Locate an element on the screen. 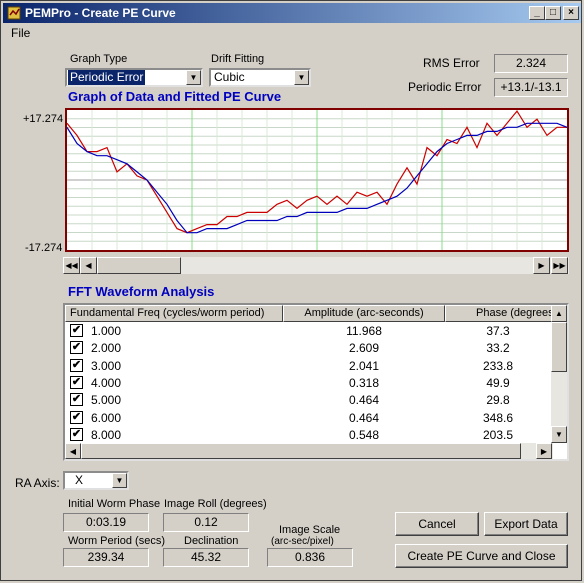  image-roll-label: Image Roll (degrees) is located at coordinates (215, 504).